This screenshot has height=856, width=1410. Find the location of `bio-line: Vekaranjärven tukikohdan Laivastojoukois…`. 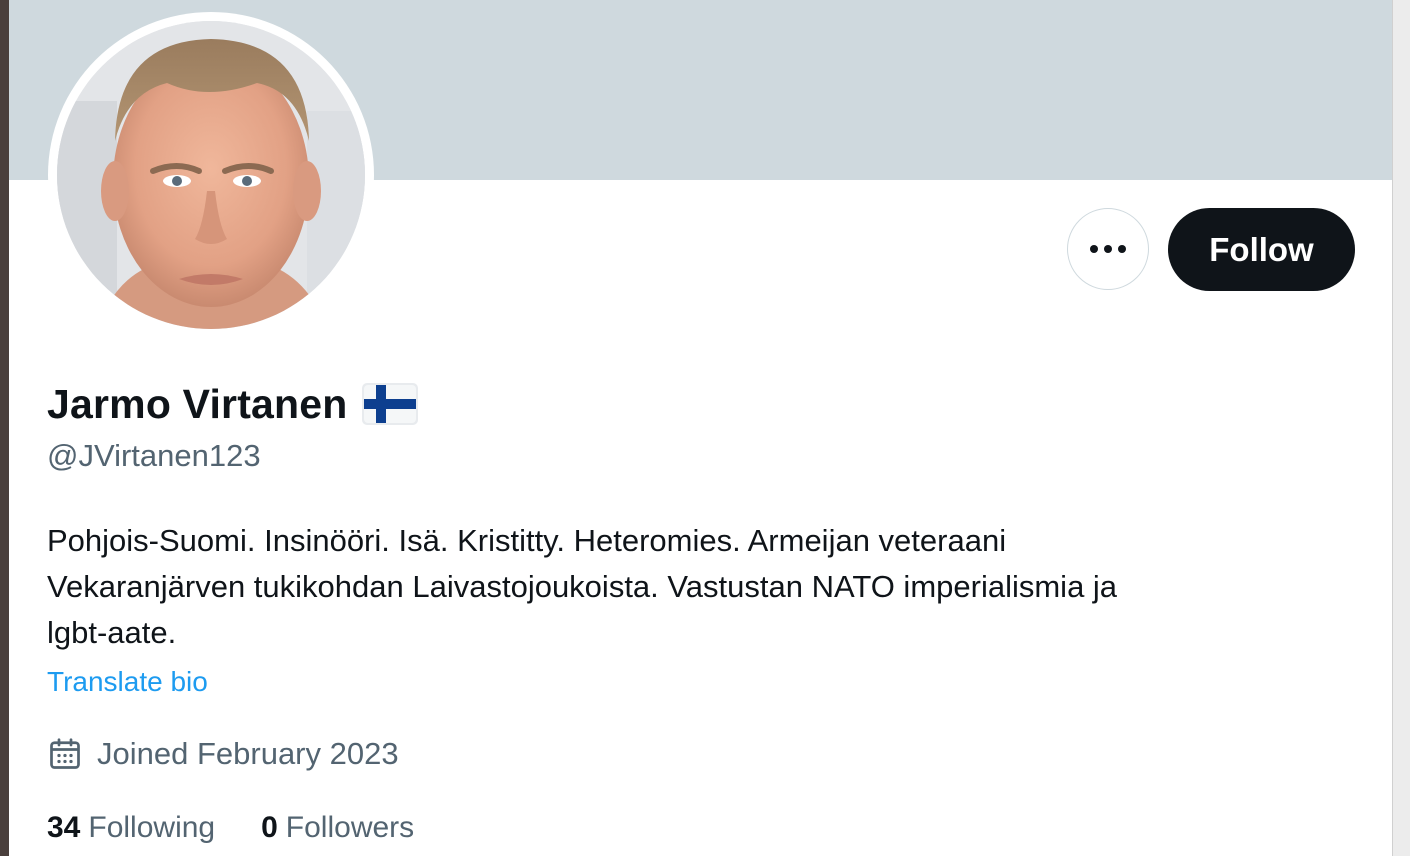

bio-line: Vekaranjärven tukikohdan Laivastojoukois… is located at coordinates (582, 586).